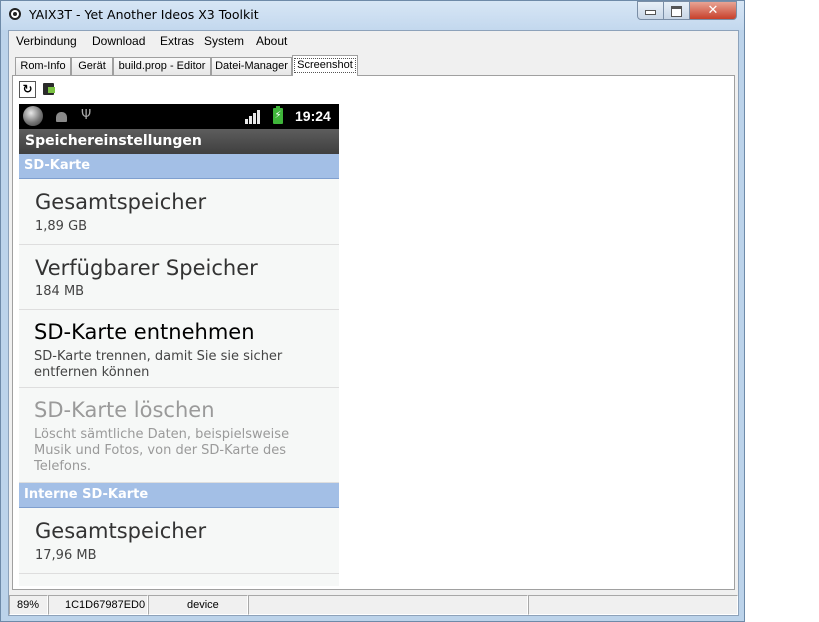 This screenshot has width=819, height=622. Describe the element at coordinates (15, 14) in the screenshot. I see `app-icon` at that location.